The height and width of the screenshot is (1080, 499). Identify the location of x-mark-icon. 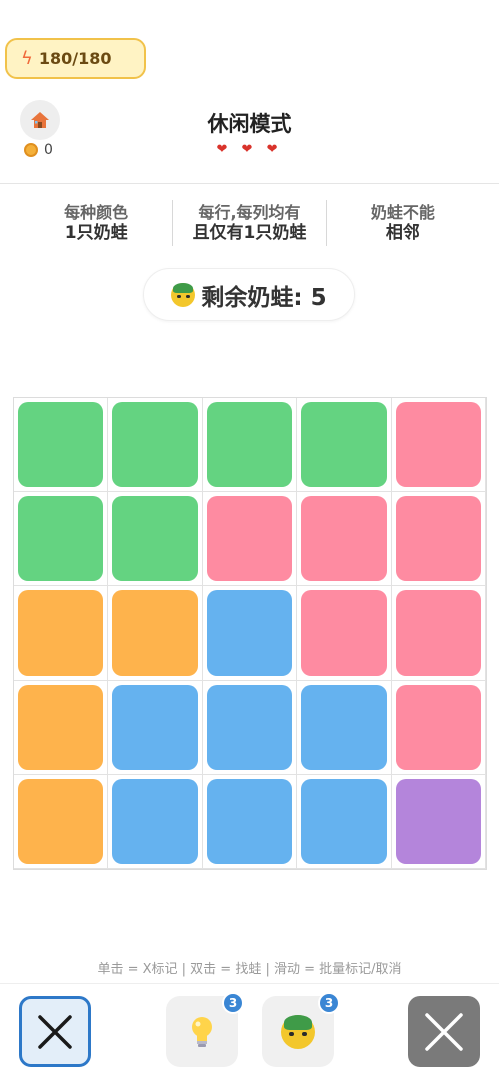
(55, 1031).